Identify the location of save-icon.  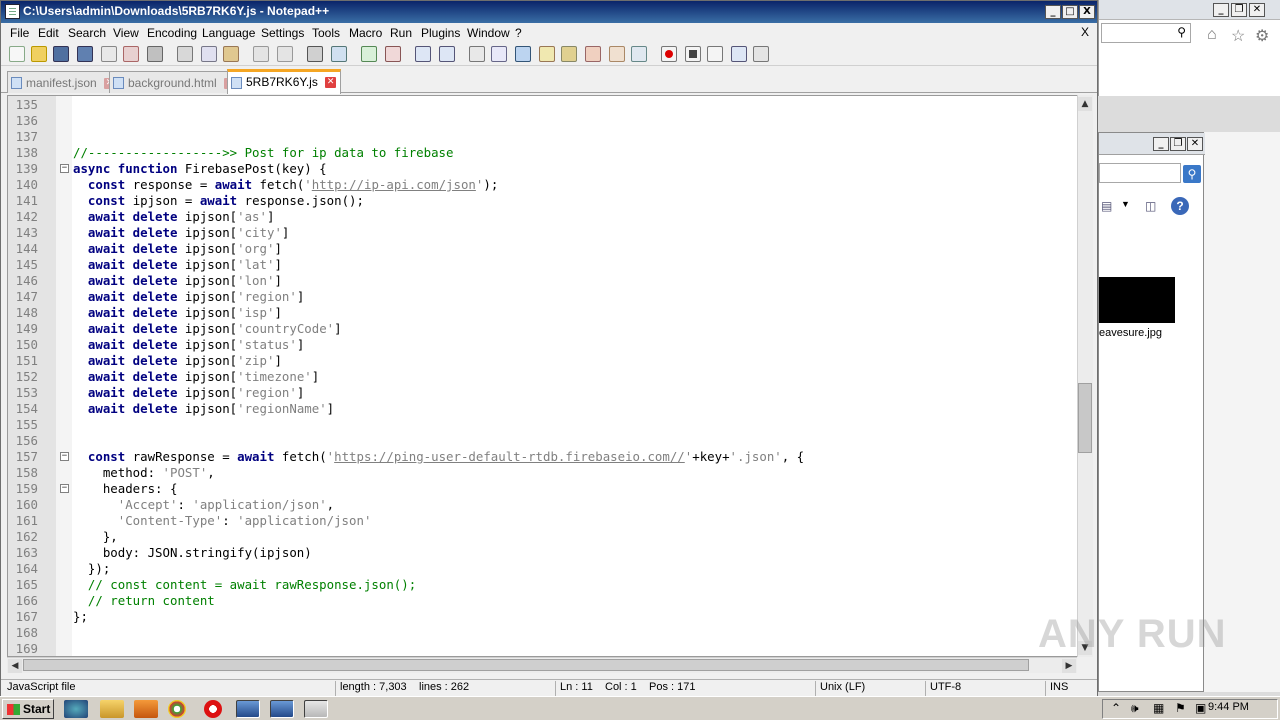
(61, 54).